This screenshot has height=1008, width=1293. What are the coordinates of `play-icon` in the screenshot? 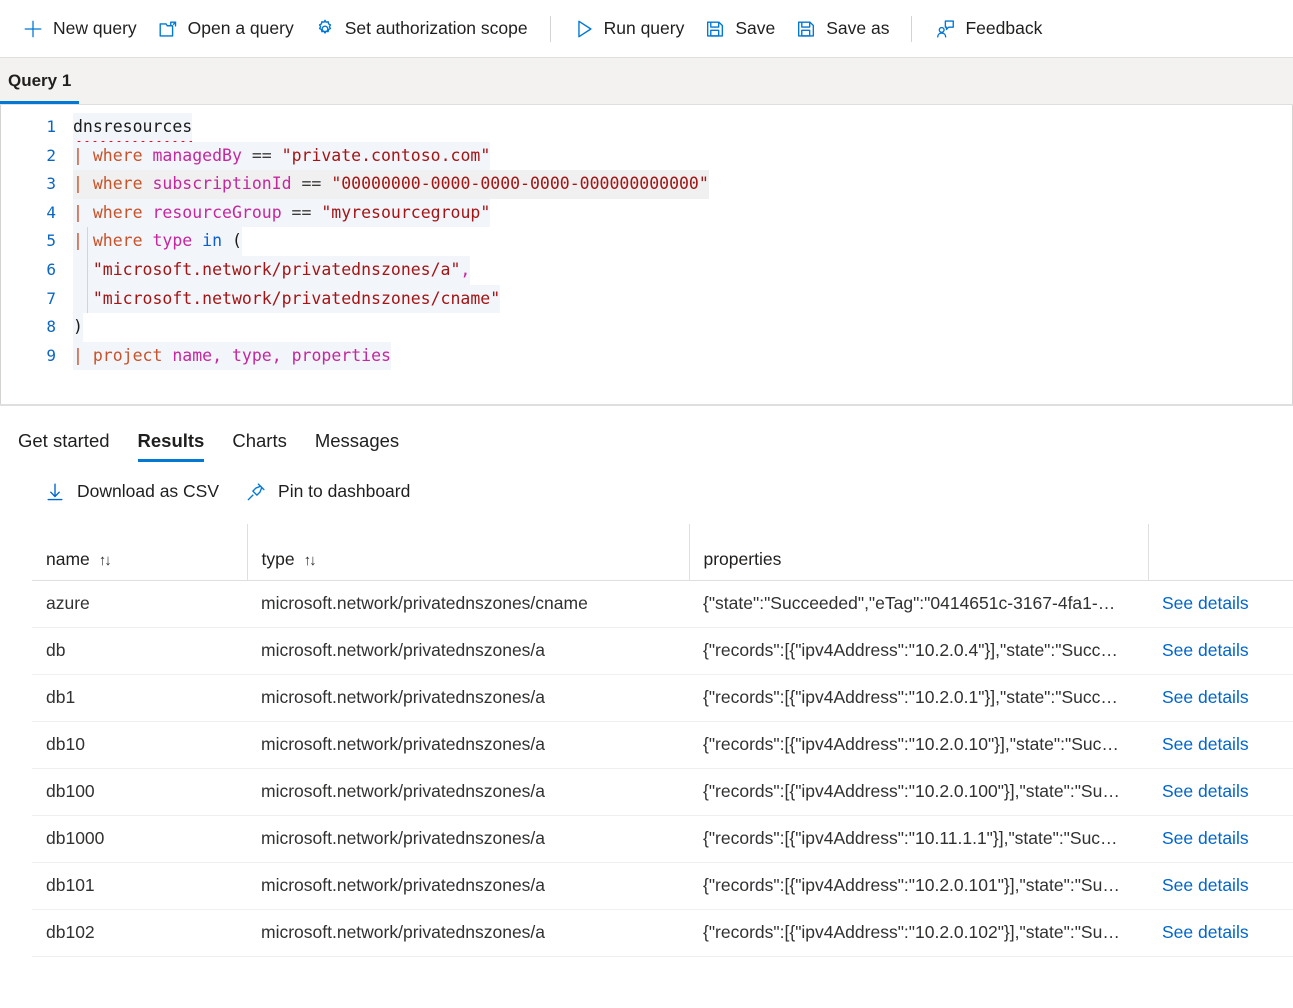 It's located at (584, 29).